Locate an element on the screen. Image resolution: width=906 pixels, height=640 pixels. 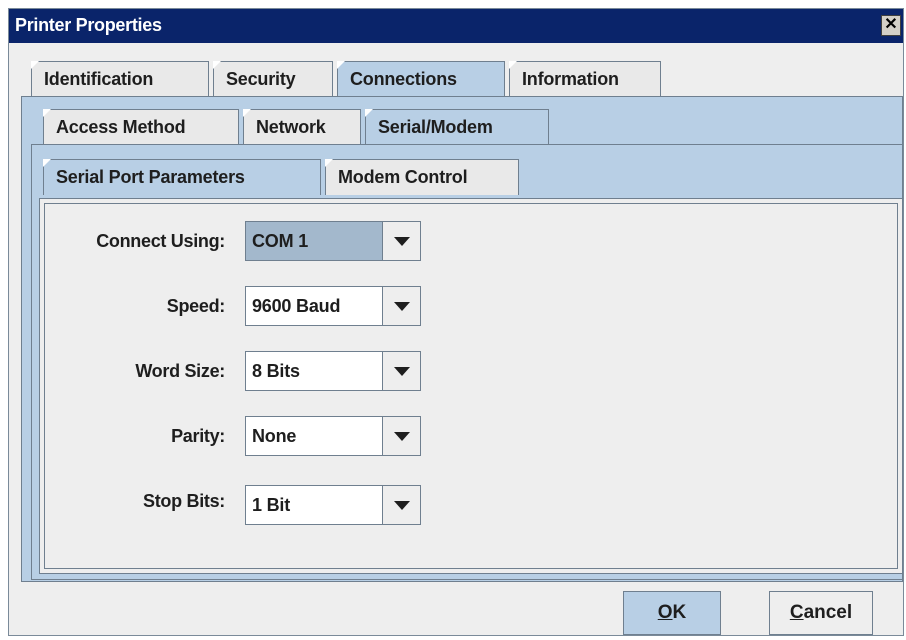
speed-combo: 9600 Baud is located at coordinates (333, 306).